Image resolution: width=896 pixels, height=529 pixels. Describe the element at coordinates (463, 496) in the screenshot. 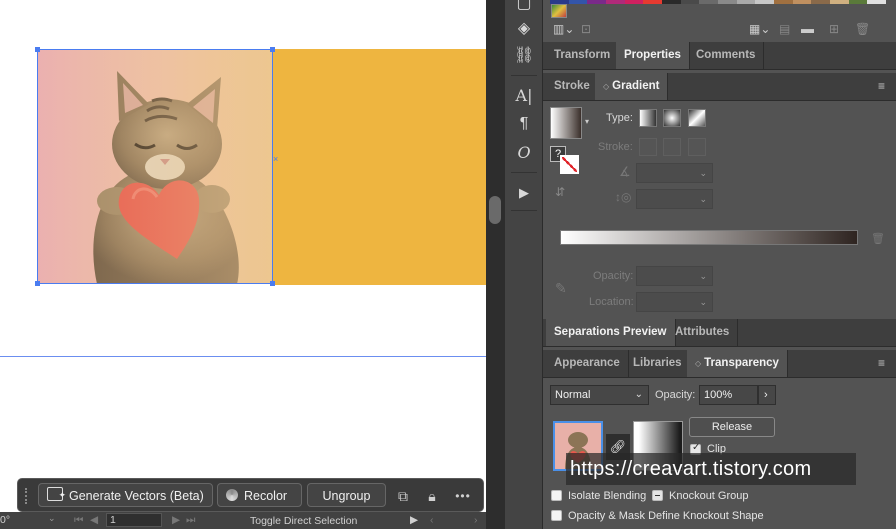

I see `more-options-icon: •••` at that location.